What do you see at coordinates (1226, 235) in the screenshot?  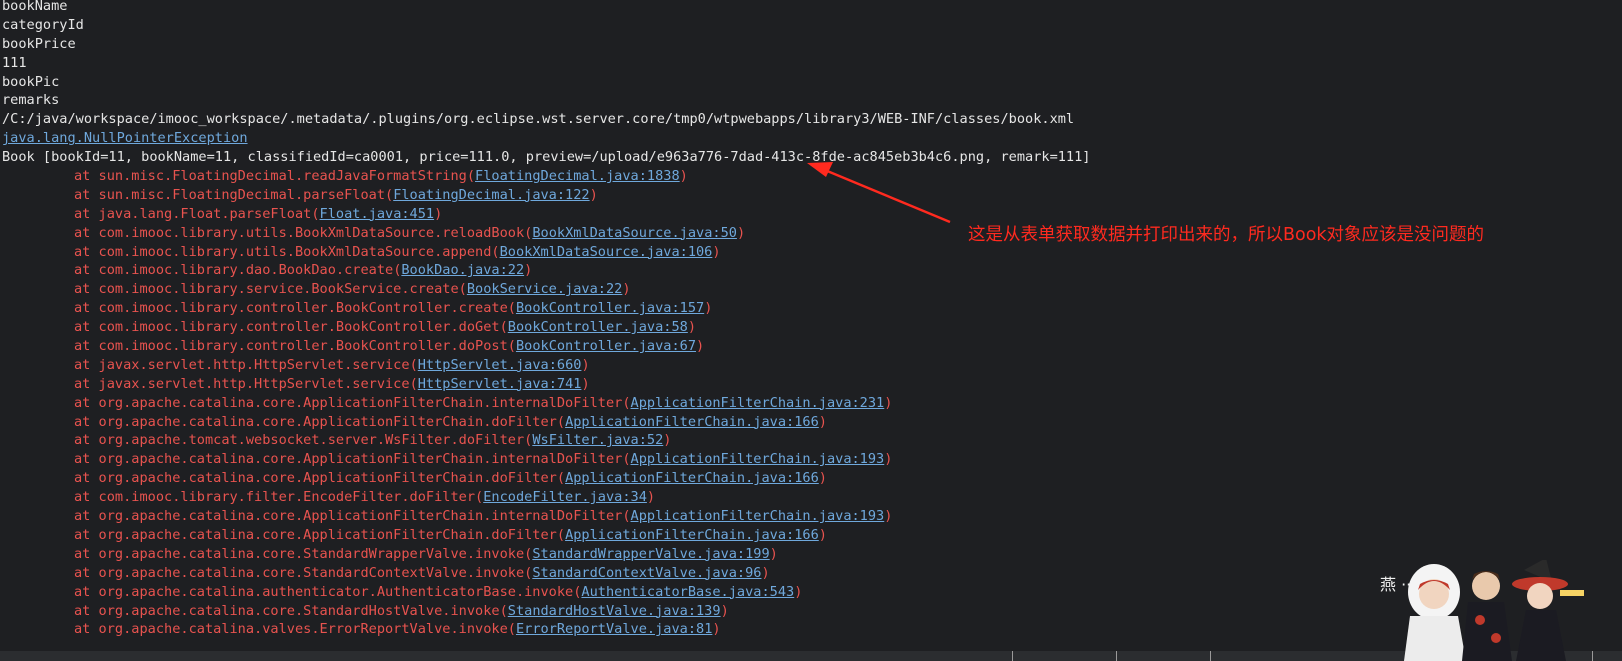 I see `annotation-text: 这是从表单获取数据并打印出来的，所以Book对象应该是没问题的` at bounding box center [1226, 235].